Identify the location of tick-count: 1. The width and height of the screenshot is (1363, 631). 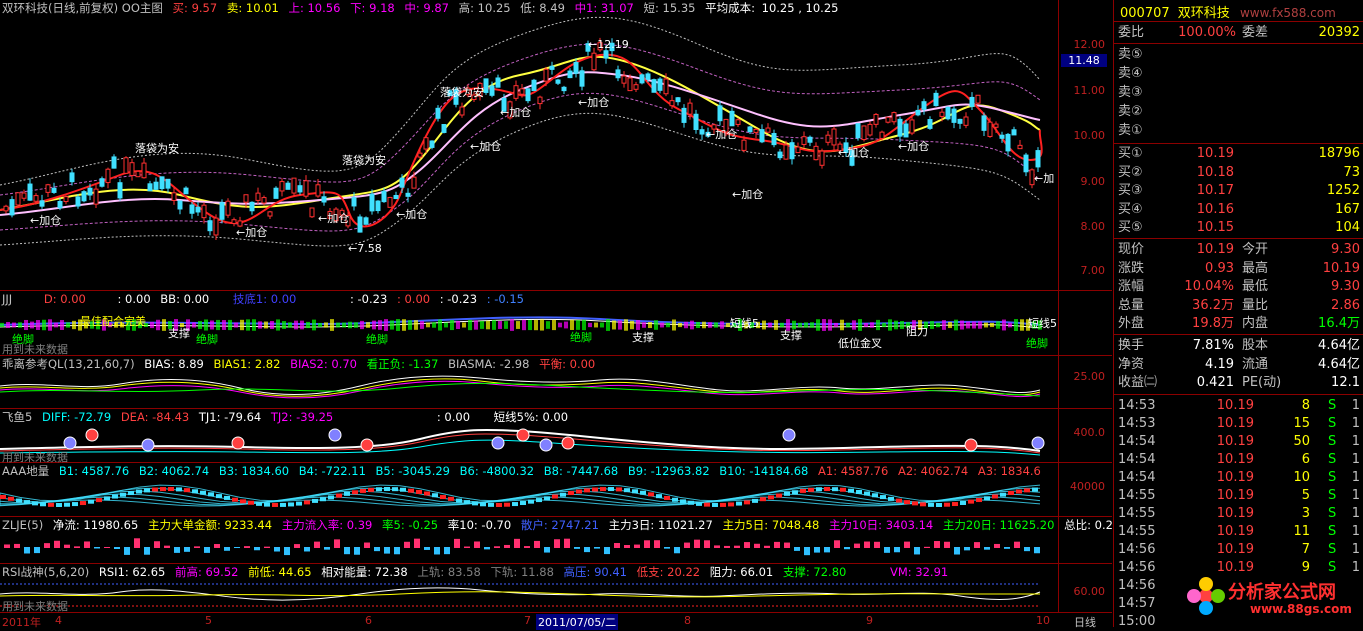
(1355, 459).